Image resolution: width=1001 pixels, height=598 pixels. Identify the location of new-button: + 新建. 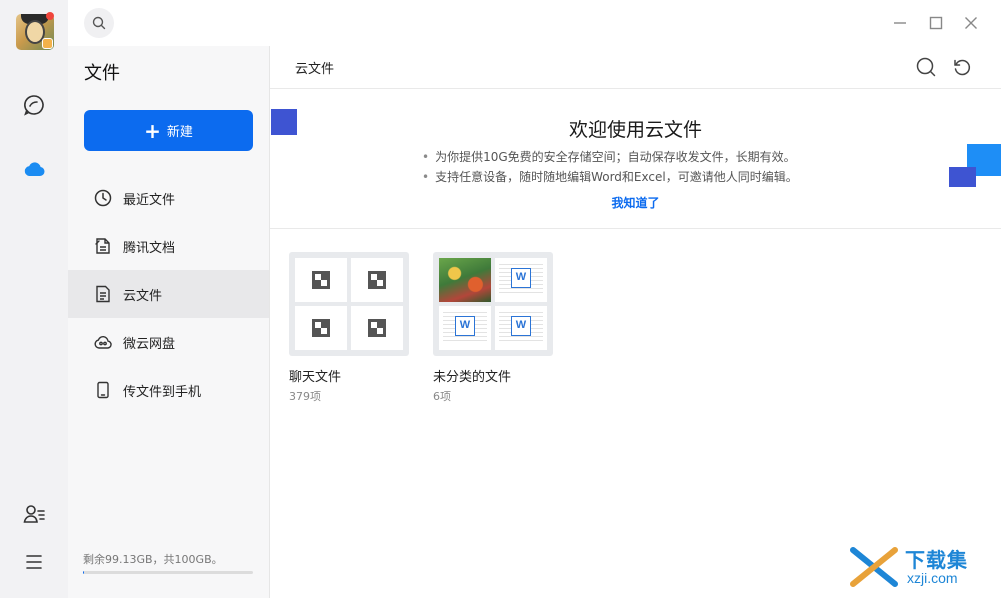
(168, 130).